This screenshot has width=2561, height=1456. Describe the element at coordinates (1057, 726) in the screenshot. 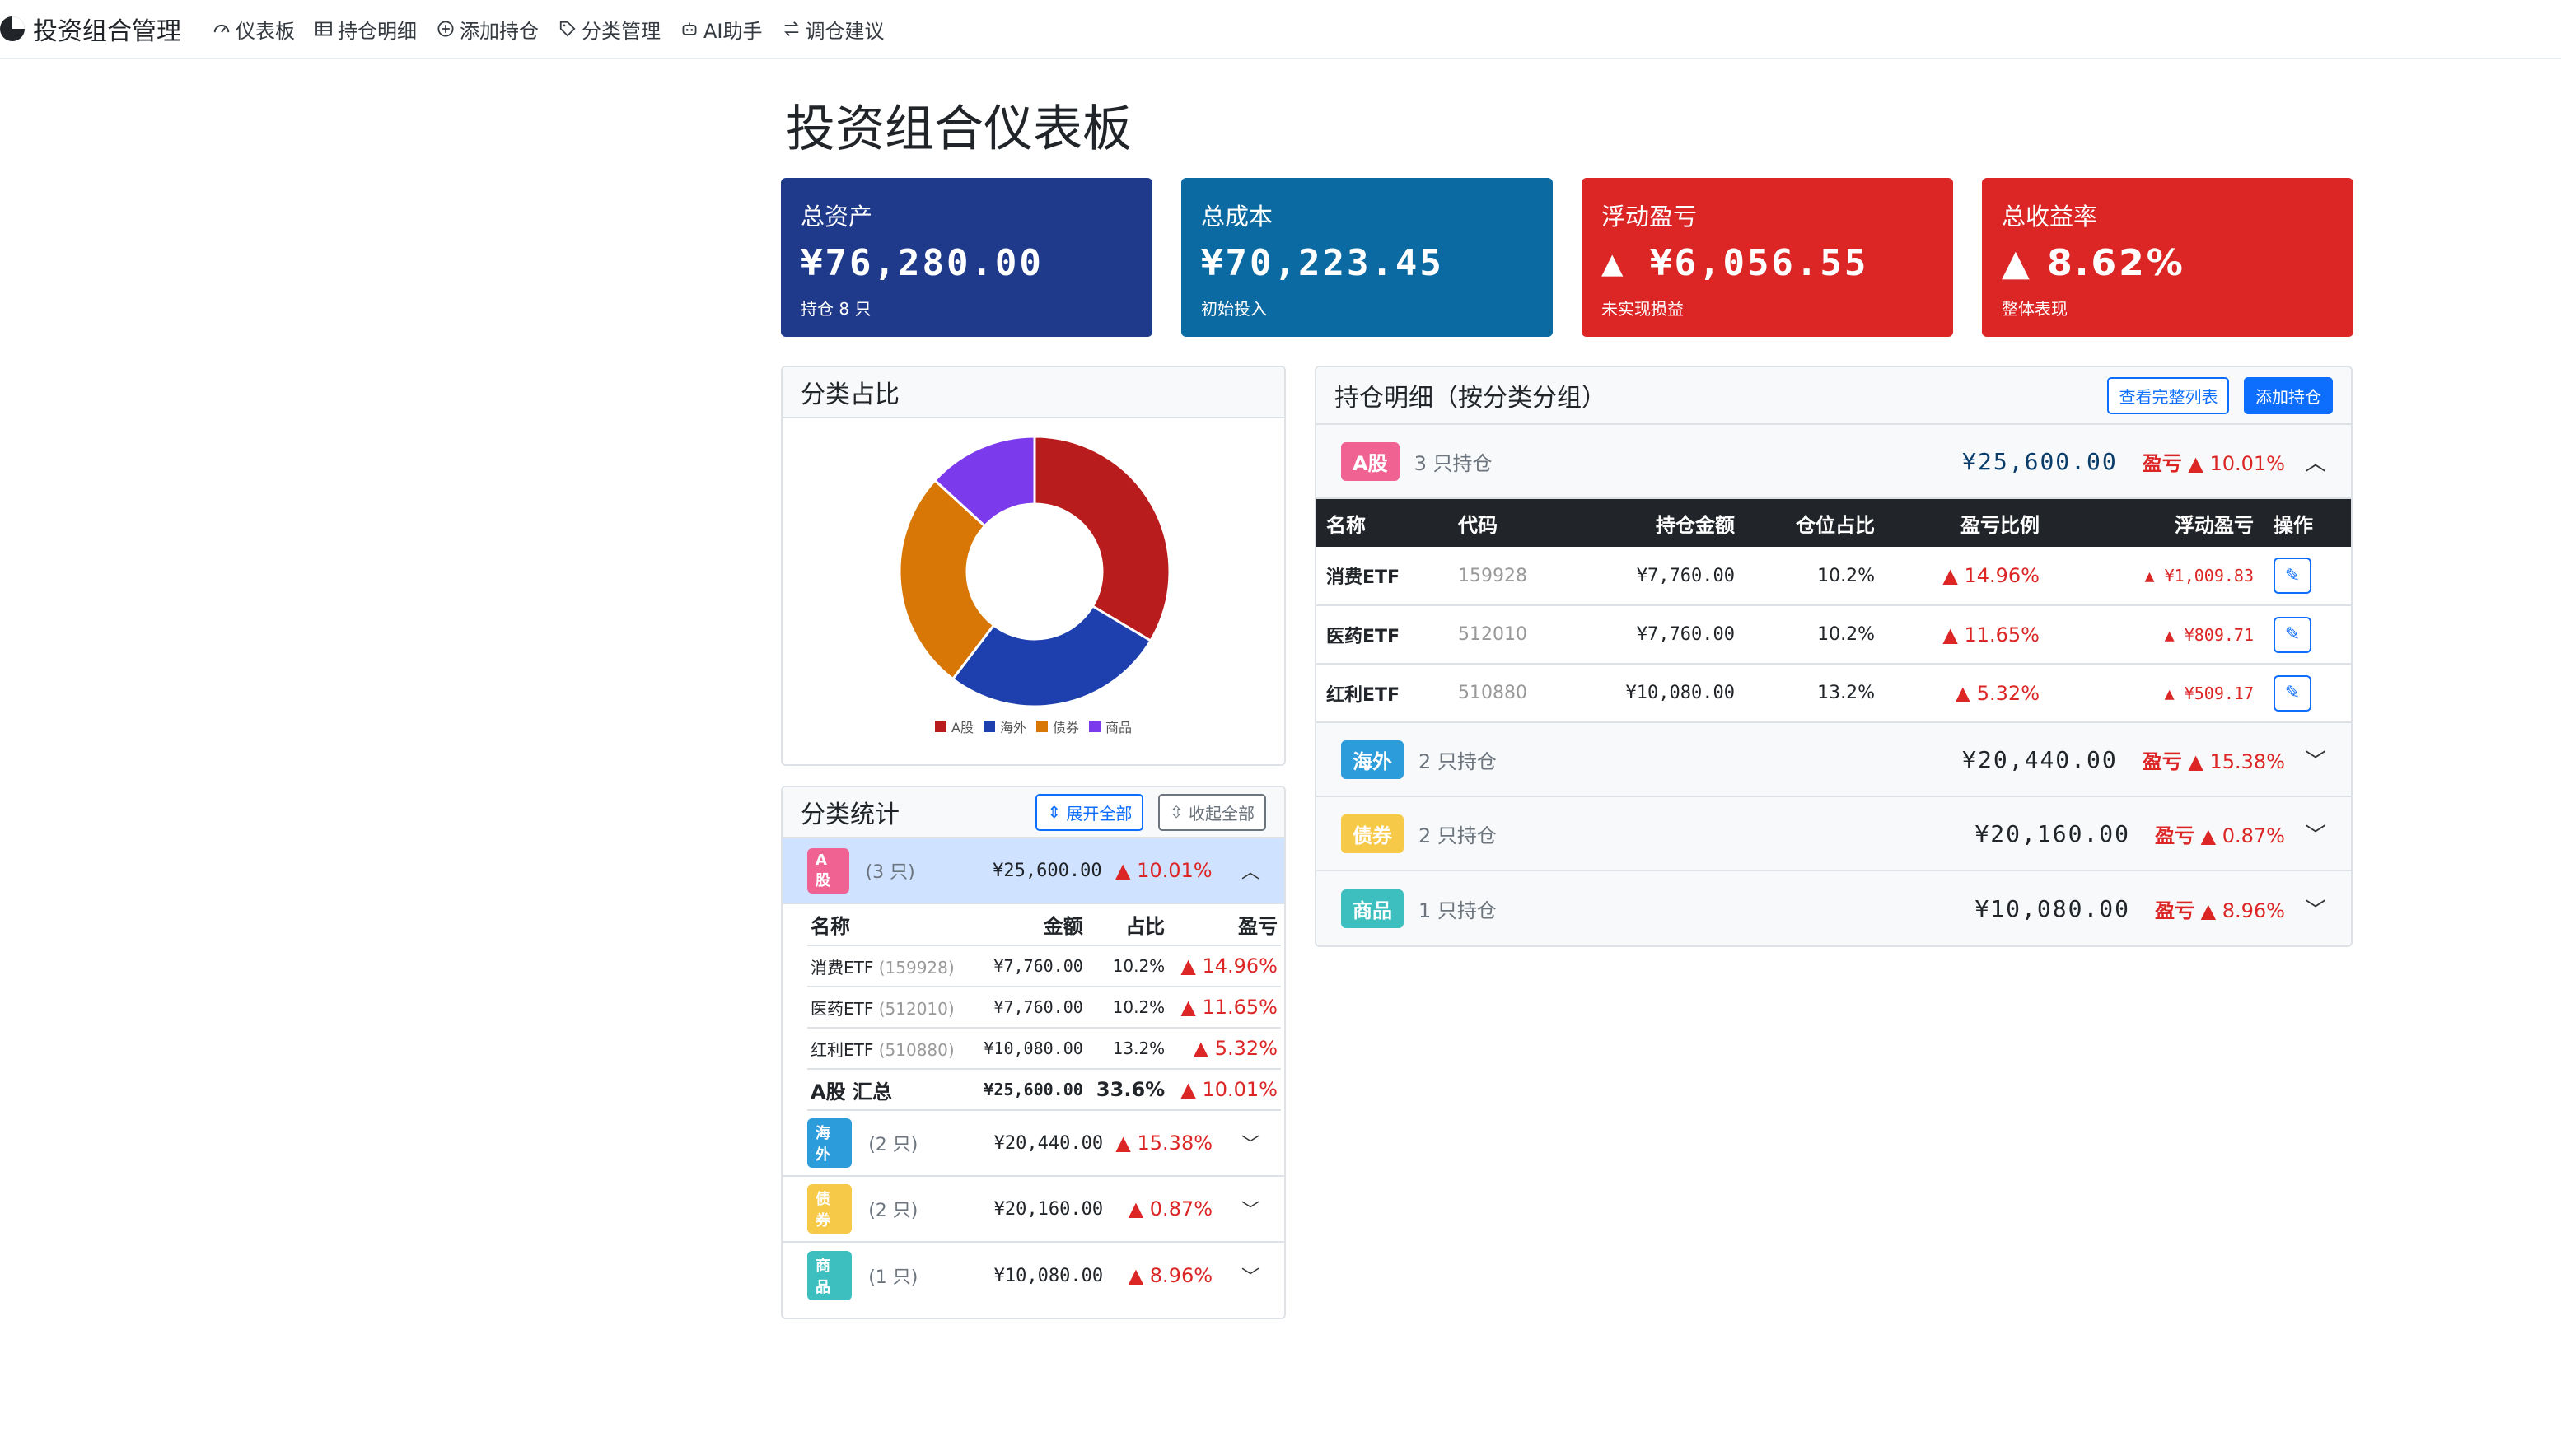

I see `legend-item: 债券` at that location.